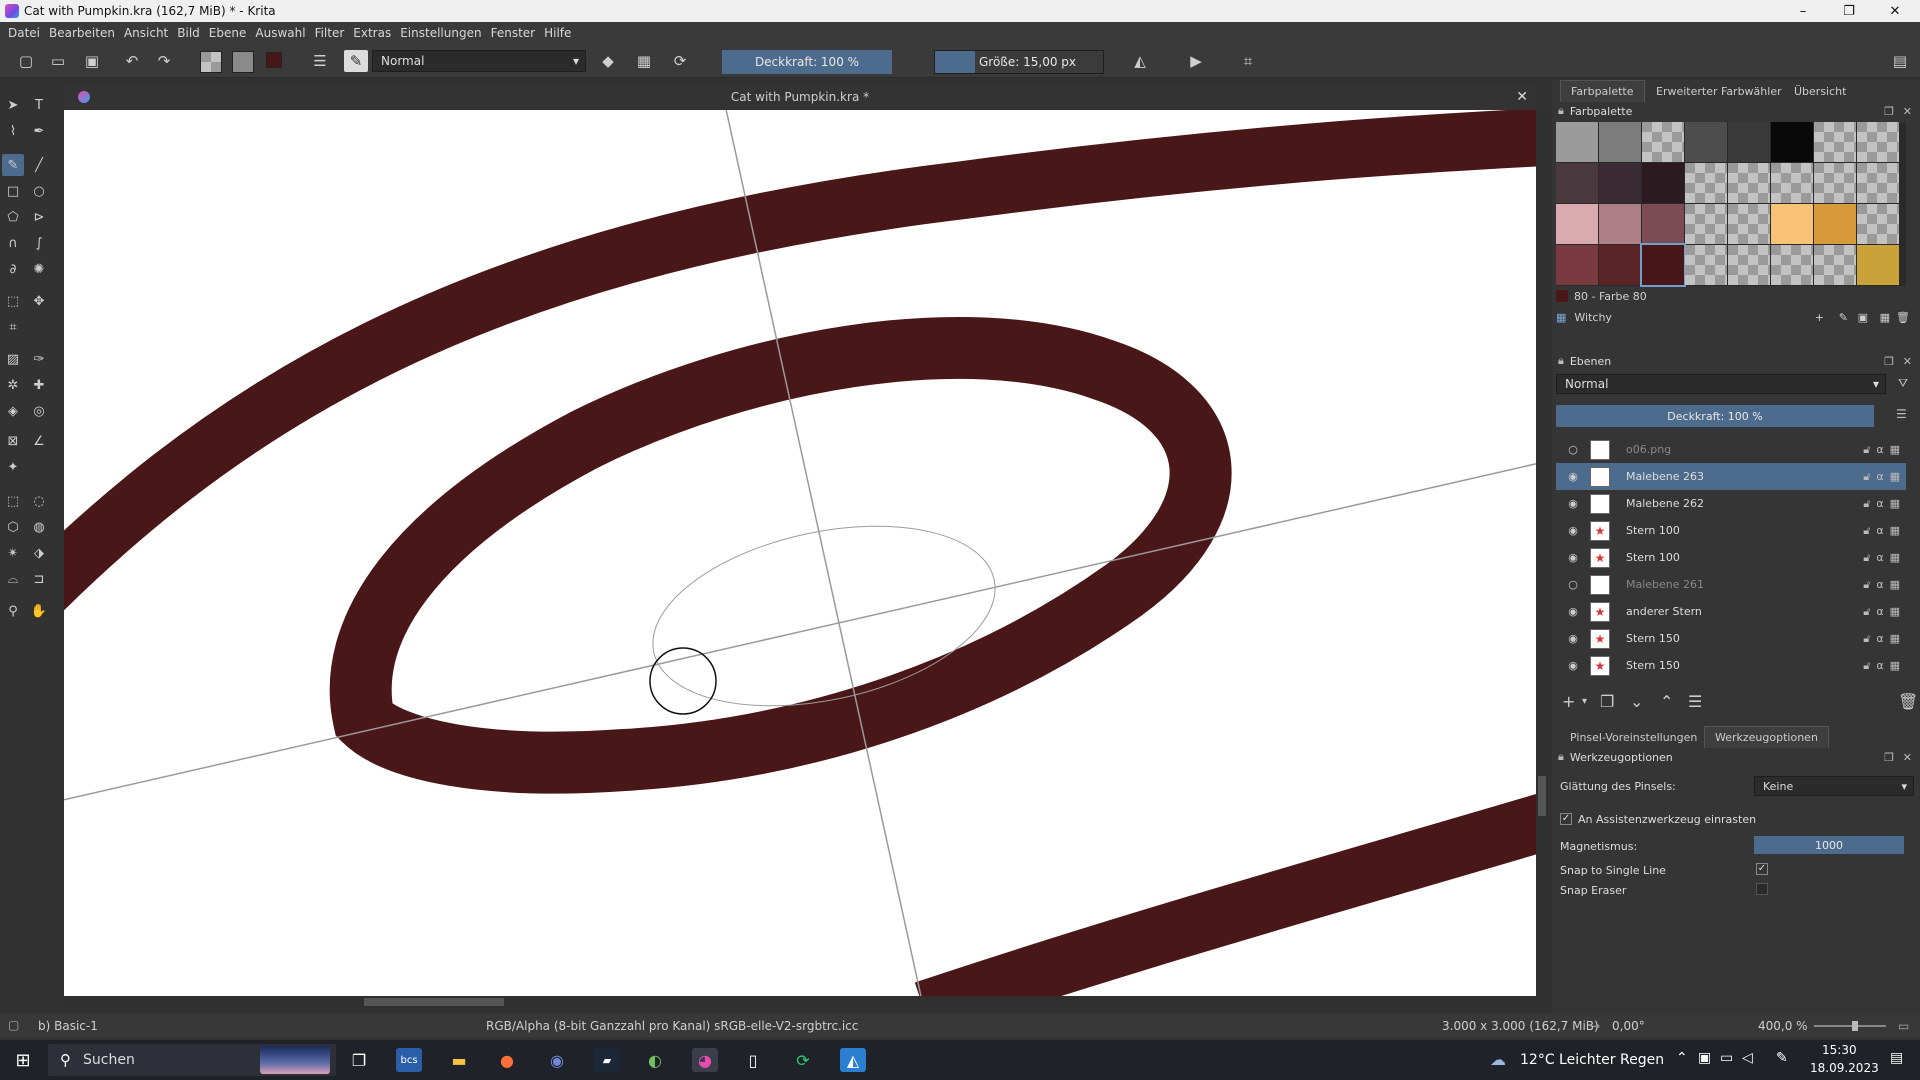 This screenshot has height=1080, width=1920. What do you see at coordinates (1566, 819) in the screenshot?
I see `snap-assist-checkbox: ✓` at bounding box center [1566, 819].